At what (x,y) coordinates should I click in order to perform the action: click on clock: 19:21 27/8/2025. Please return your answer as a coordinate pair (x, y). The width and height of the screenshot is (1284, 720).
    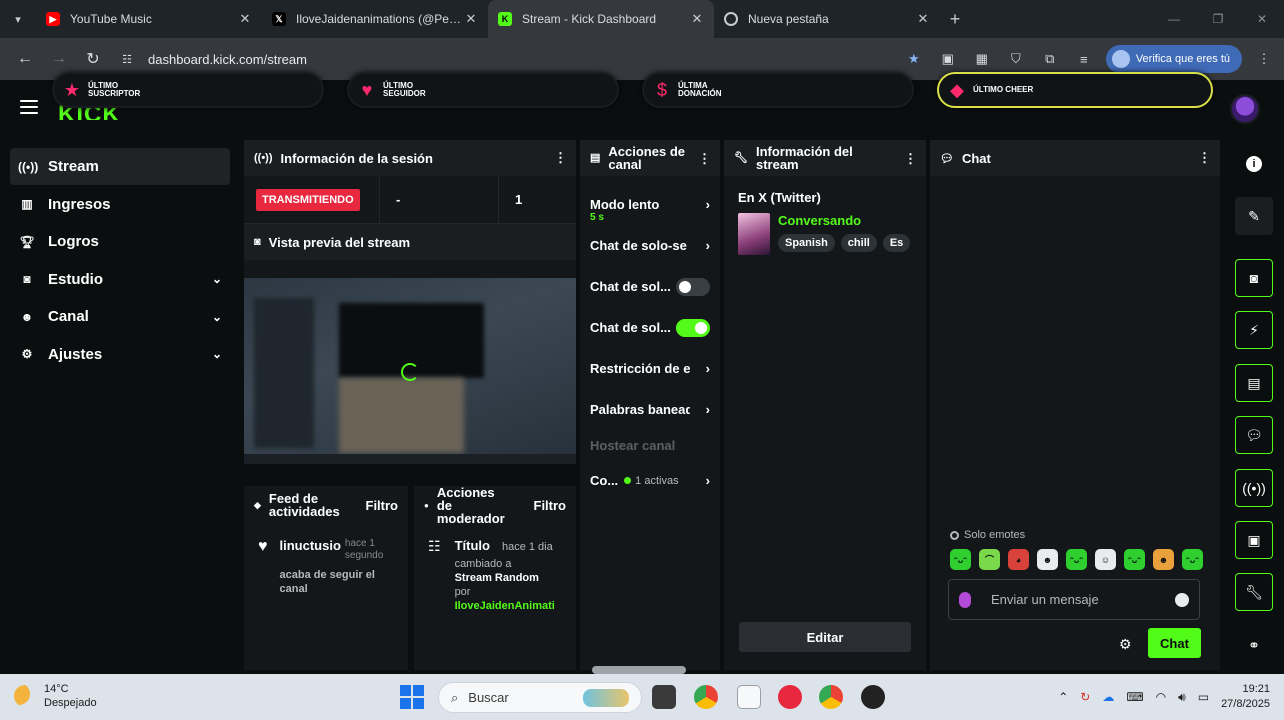
    Looking at the image, I should click on (1245, 697).